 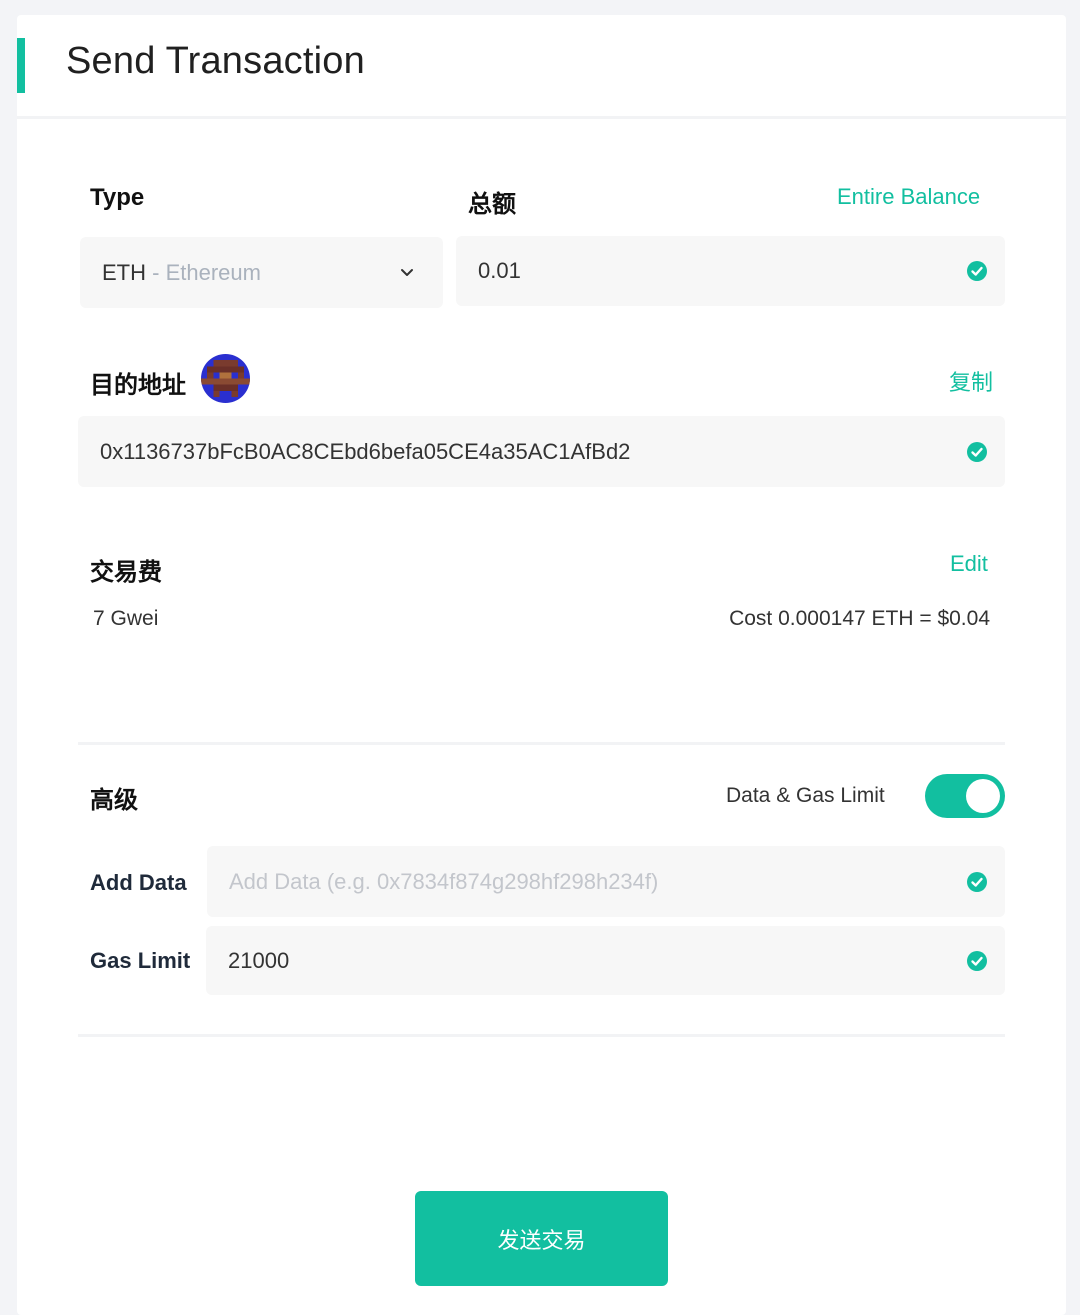 I want to click on type-label: Type, so click(x=117, y=197).